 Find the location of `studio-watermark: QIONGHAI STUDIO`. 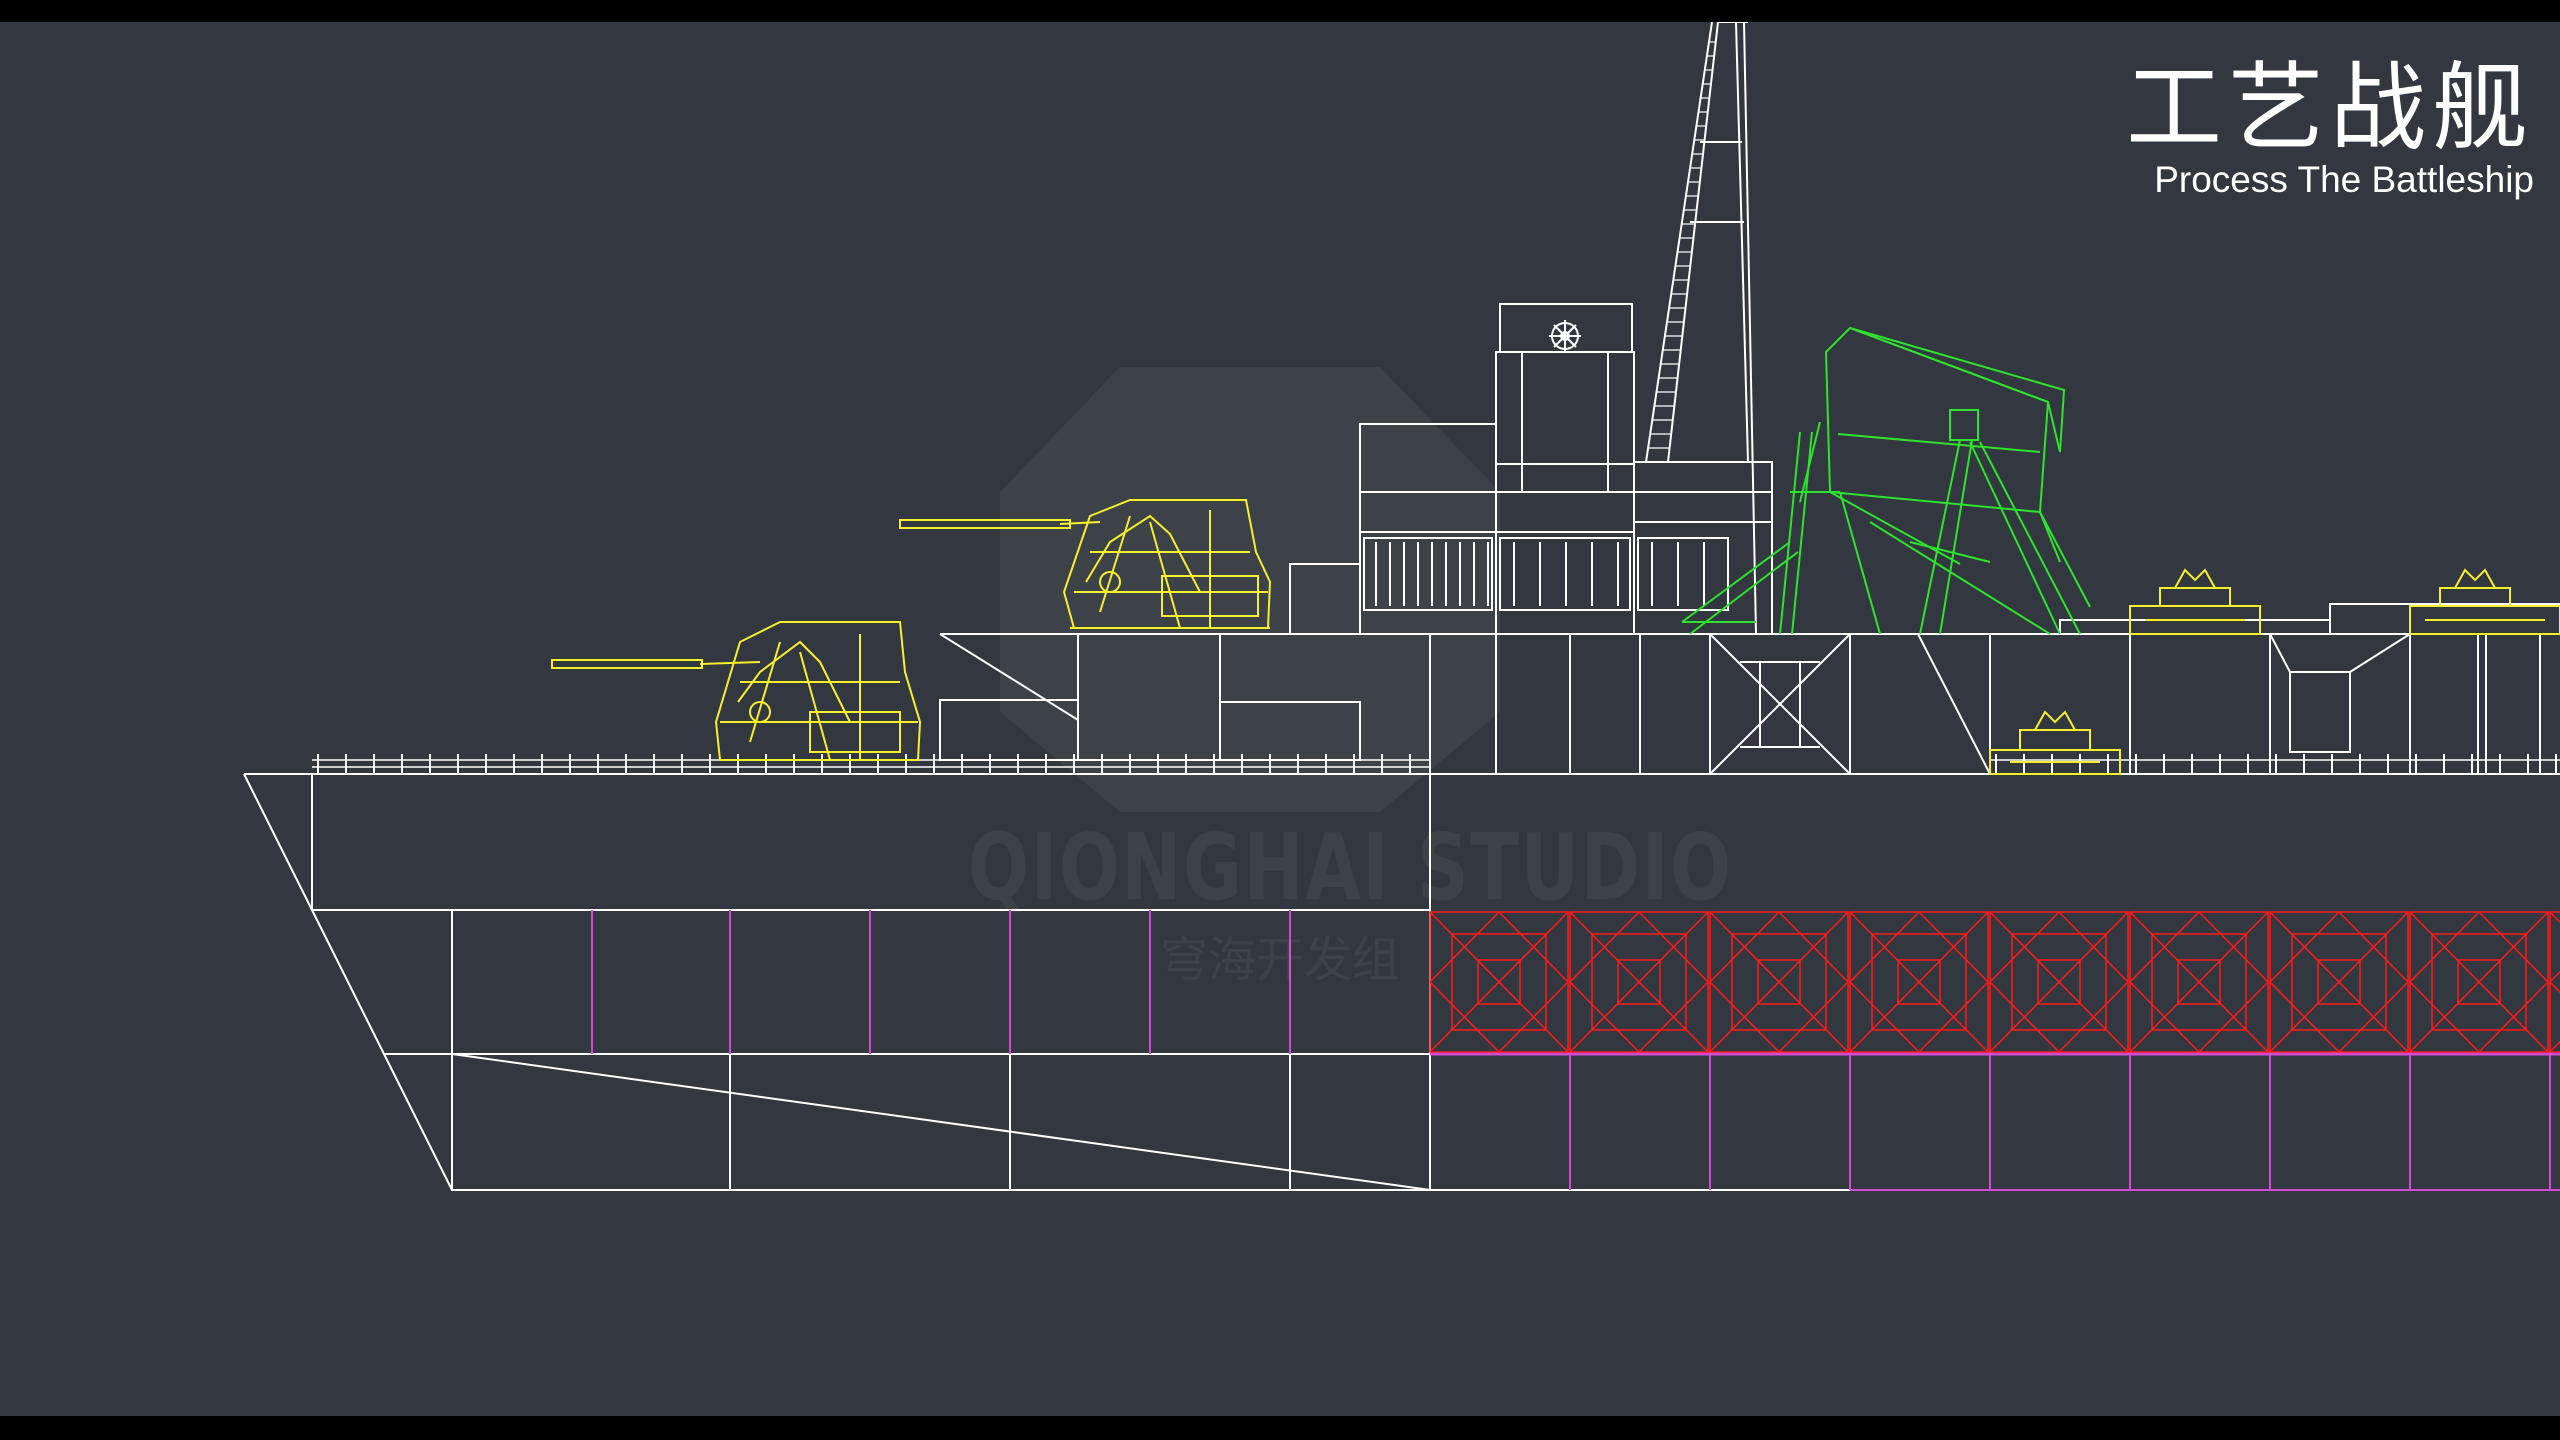

studio-watermark: QIONGHAI STUDIO is located at coordinates (1350, 867).